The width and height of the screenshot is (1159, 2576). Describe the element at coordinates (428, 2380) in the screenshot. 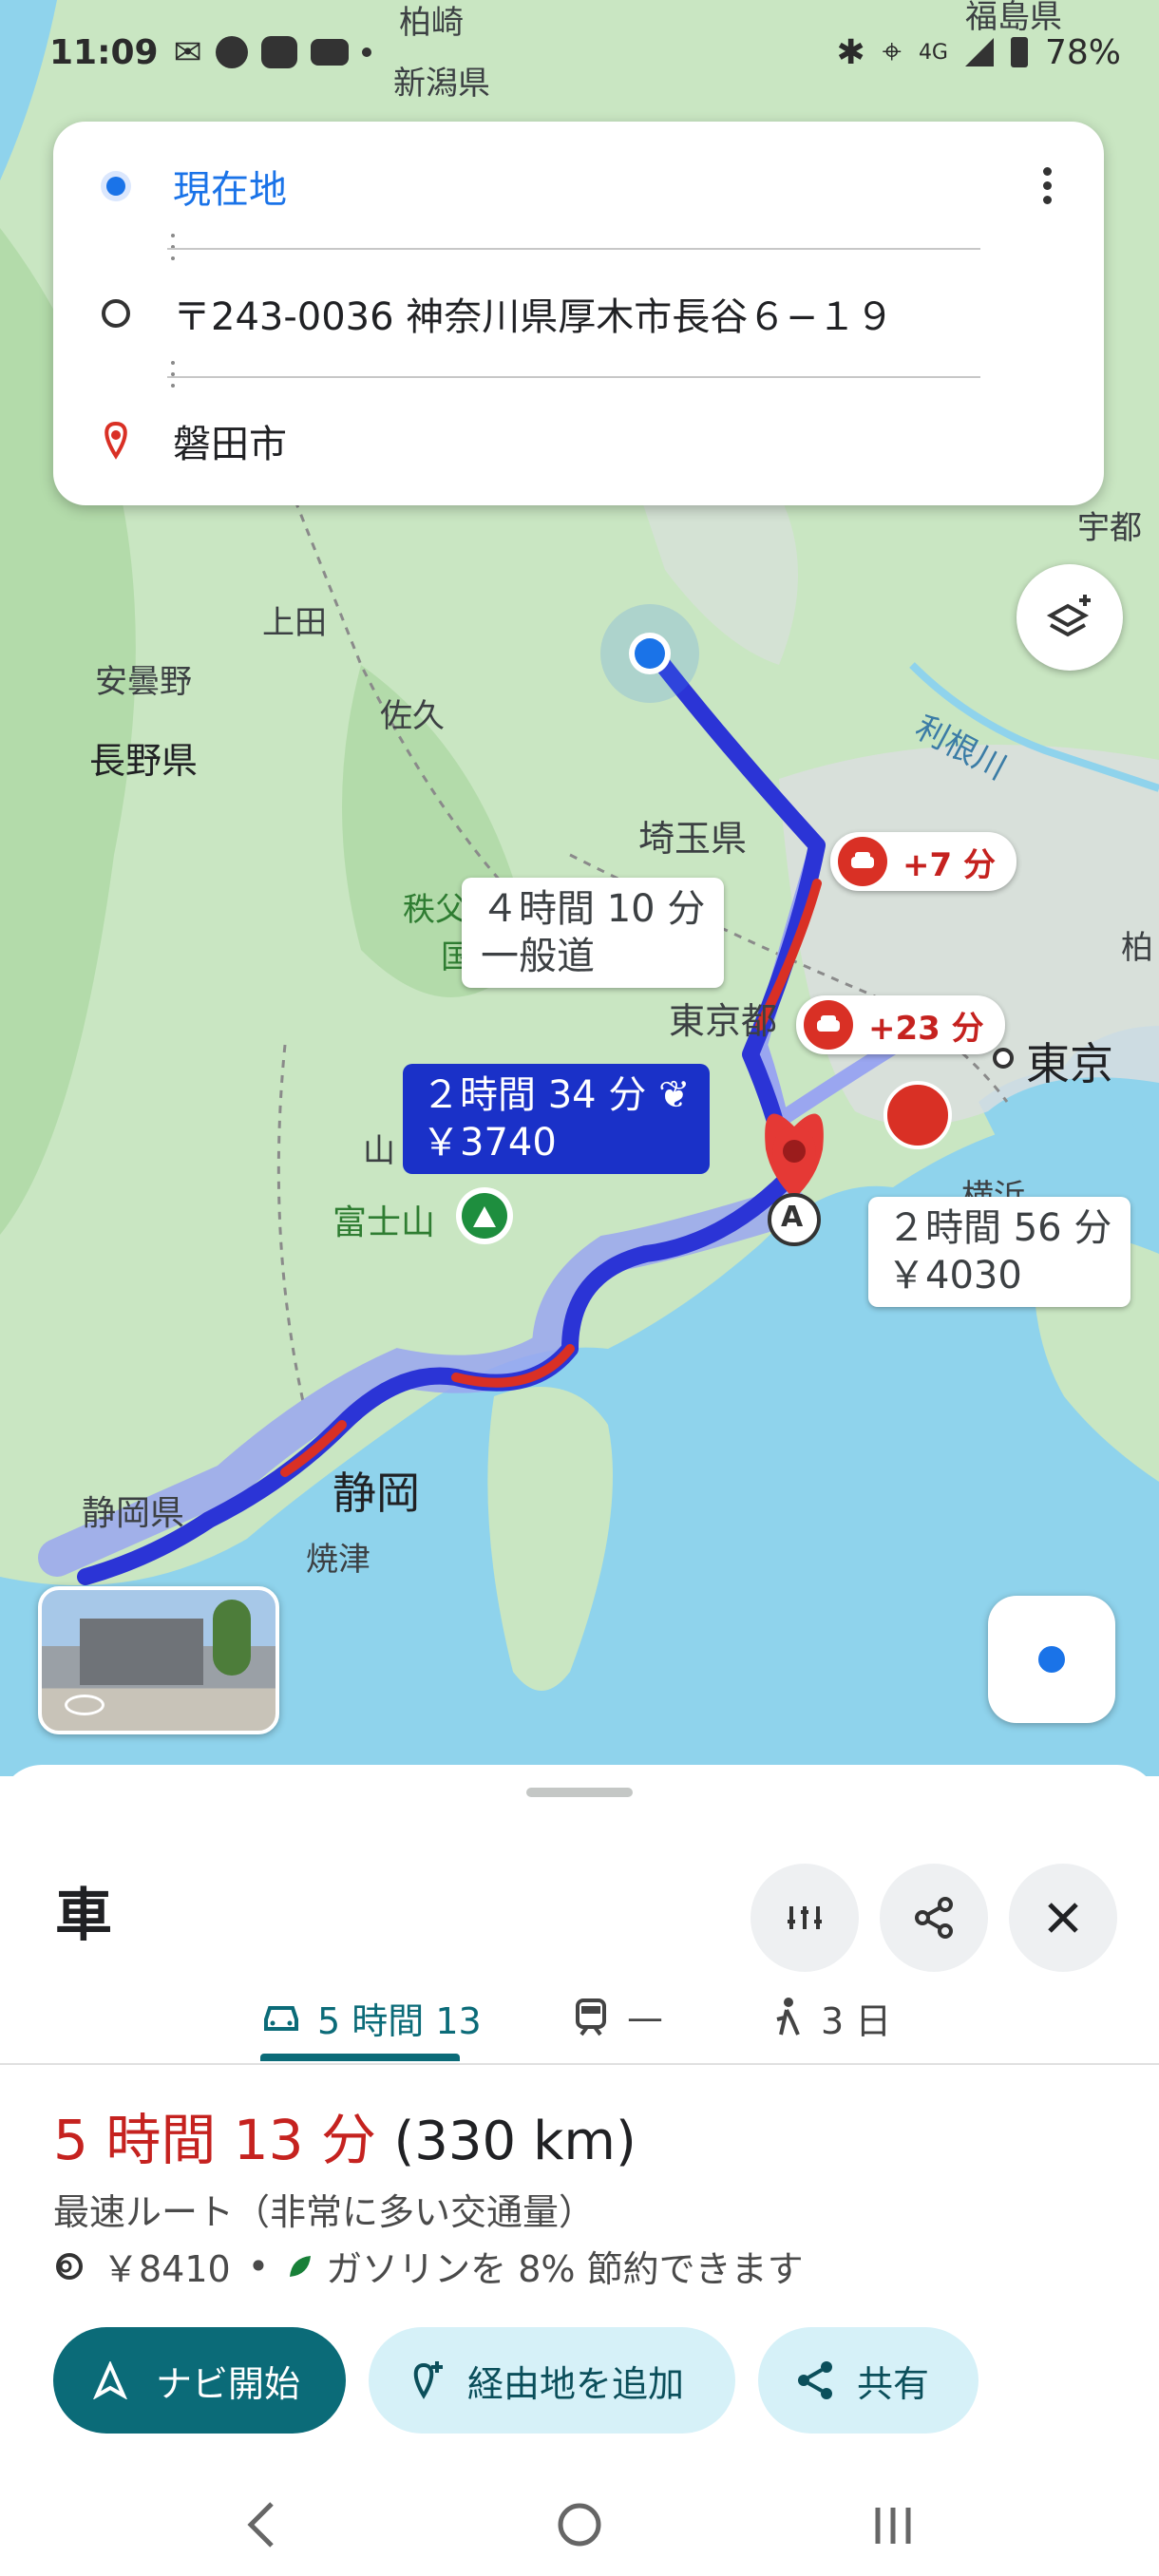

I see `add-location-icon` at that location.